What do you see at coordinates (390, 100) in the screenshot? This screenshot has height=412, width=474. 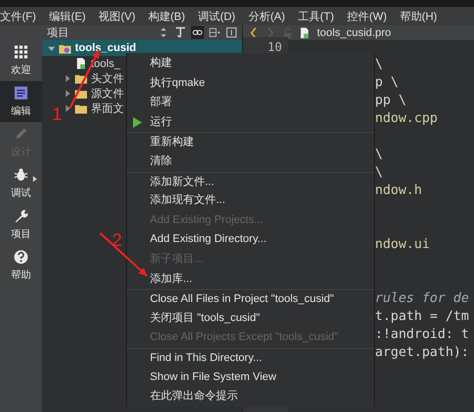 I see `code-text: pp \` at bounding box center [390, 100].